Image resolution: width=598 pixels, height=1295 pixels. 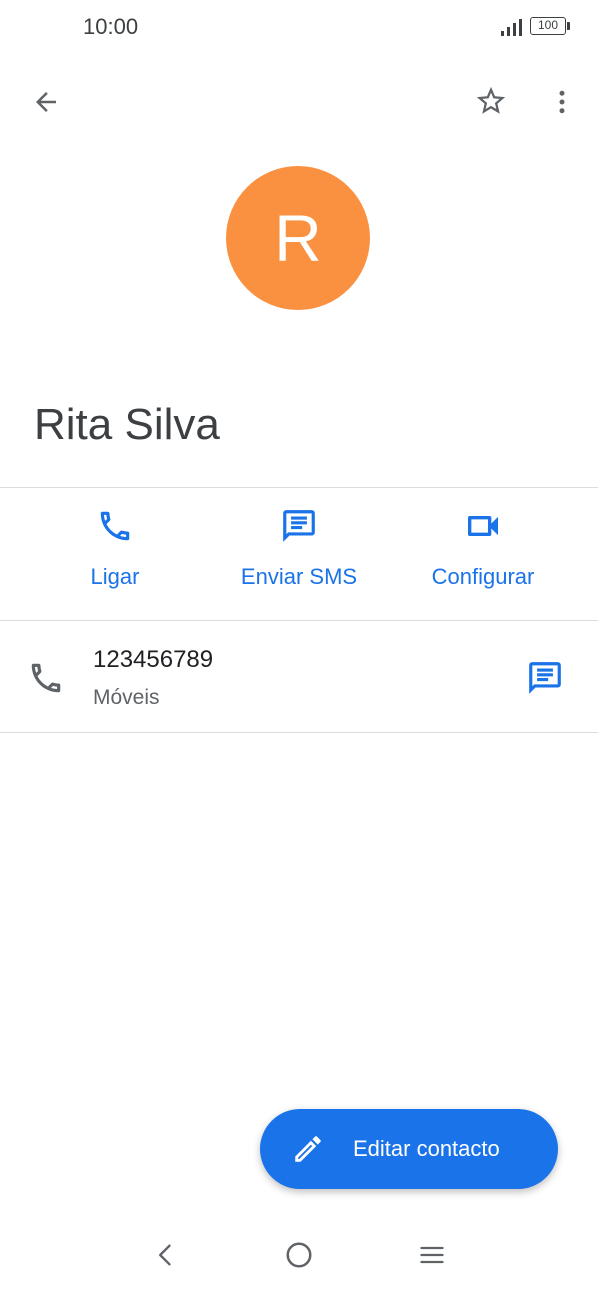 I want to click on sms-action-button: Enviar SMS, so click(x=299, y=556).